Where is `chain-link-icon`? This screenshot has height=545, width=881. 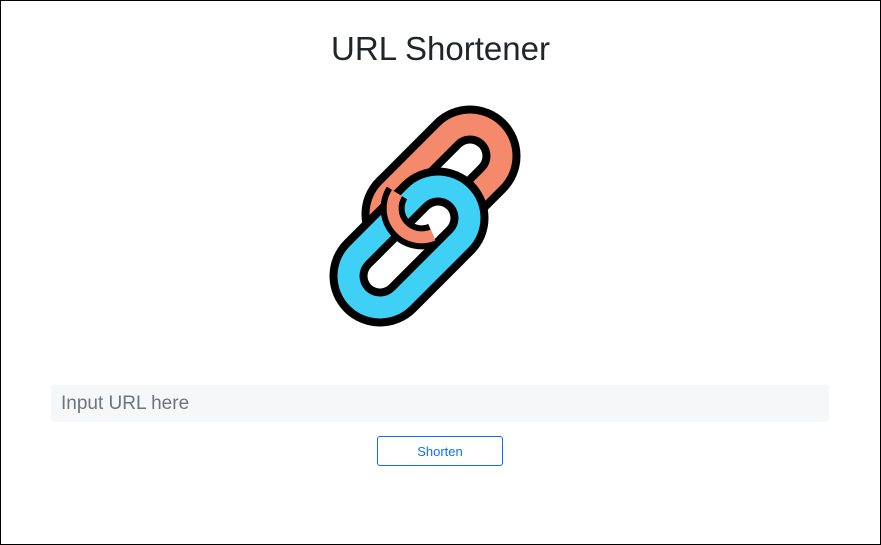
chain-link-icon is located at coordinates (425, 216).